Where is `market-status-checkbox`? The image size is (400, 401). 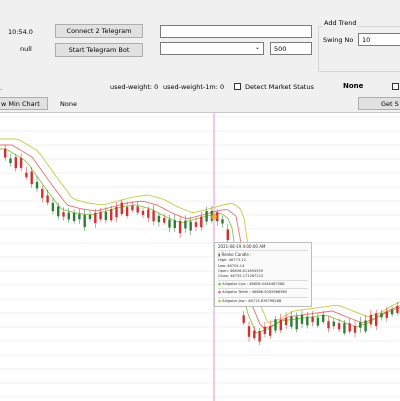
market-status-checkbox is located at coordinates (395, 86).